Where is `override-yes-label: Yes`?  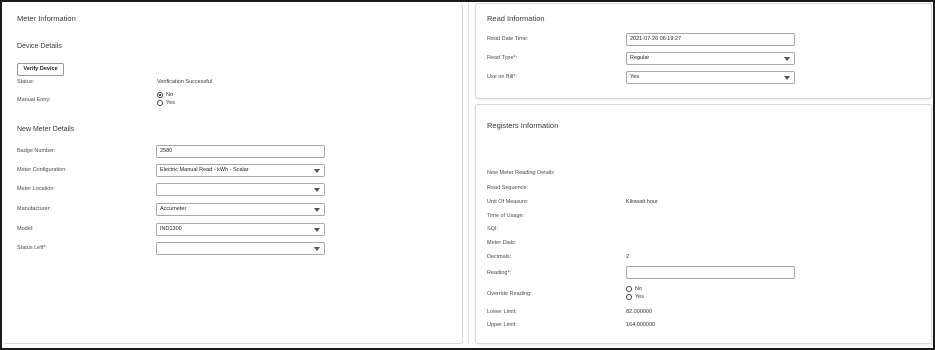
override-yes-label: Yes is located at coordinates (639, 297).